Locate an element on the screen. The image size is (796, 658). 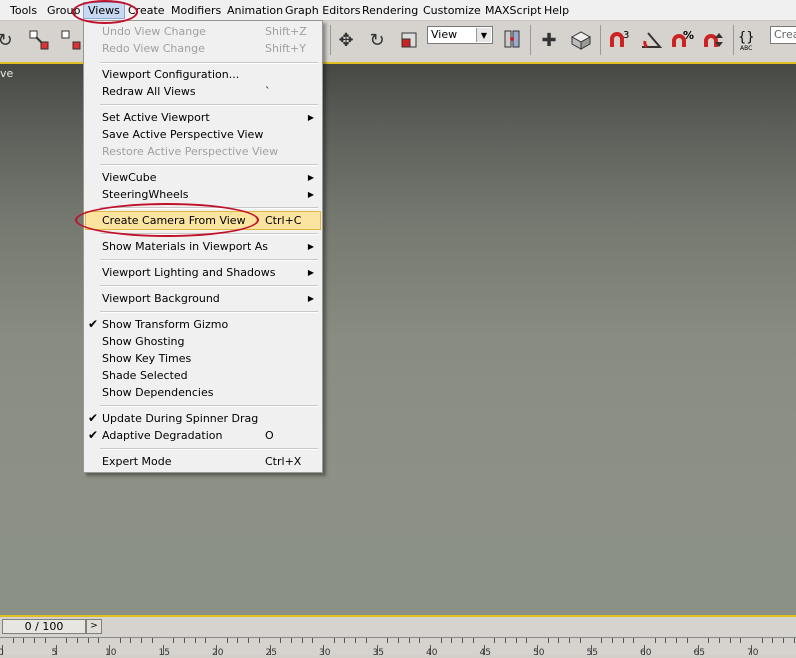
edit-named-selection-icon: {} ABC is located at coordinates (750, 40).